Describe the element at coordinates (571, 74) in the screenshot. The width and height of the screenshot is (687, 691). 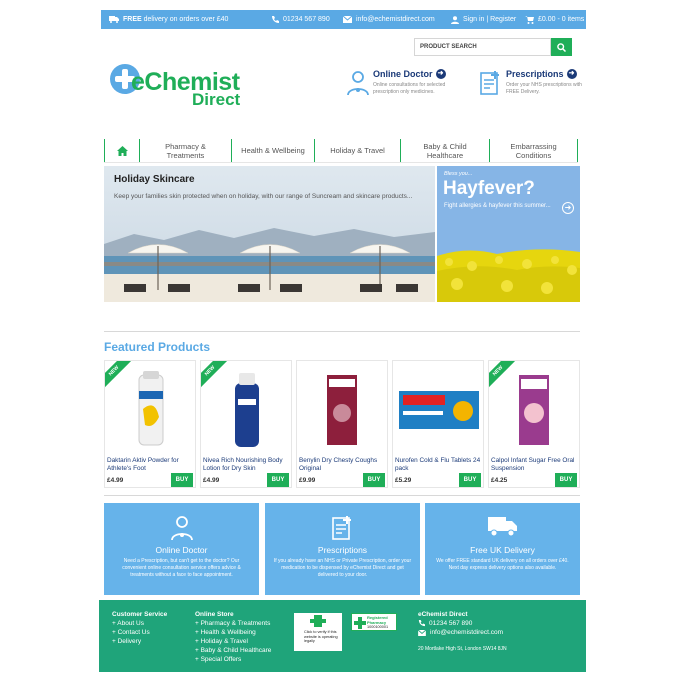
I see `arrow-right-icon: ➜` at that location.